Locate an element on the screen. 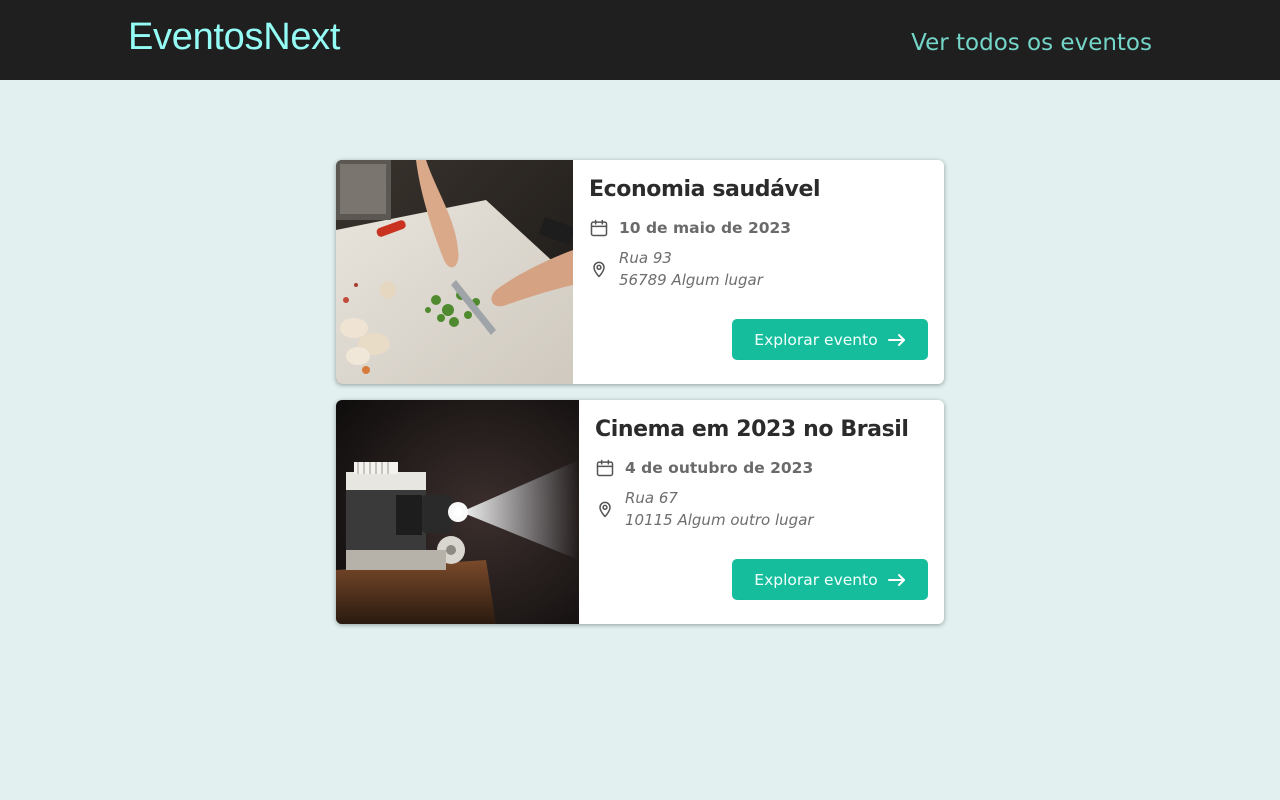 The height and width of the screenshot is (800, 1280). event-date-row: 10 de maio de 2023 is located at coordinates (758, 228).